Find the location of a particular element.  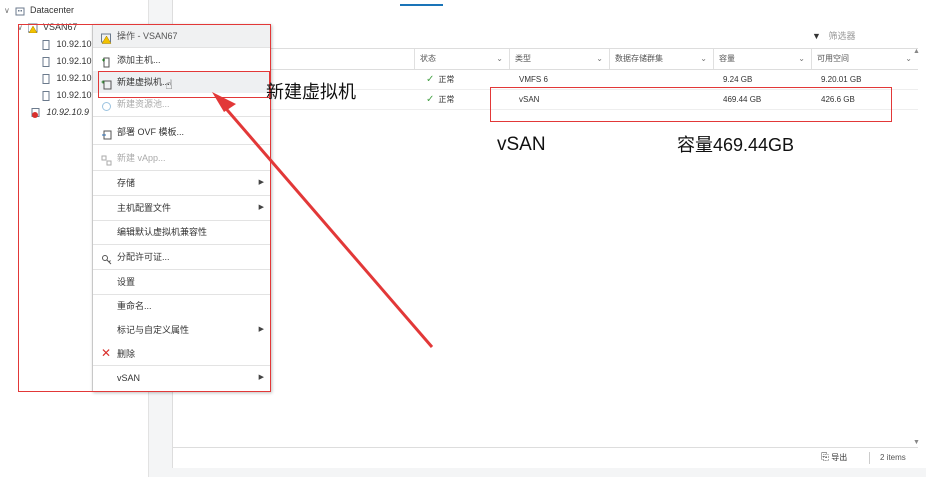

annotation-arrow is located at coordinates (327, 225).